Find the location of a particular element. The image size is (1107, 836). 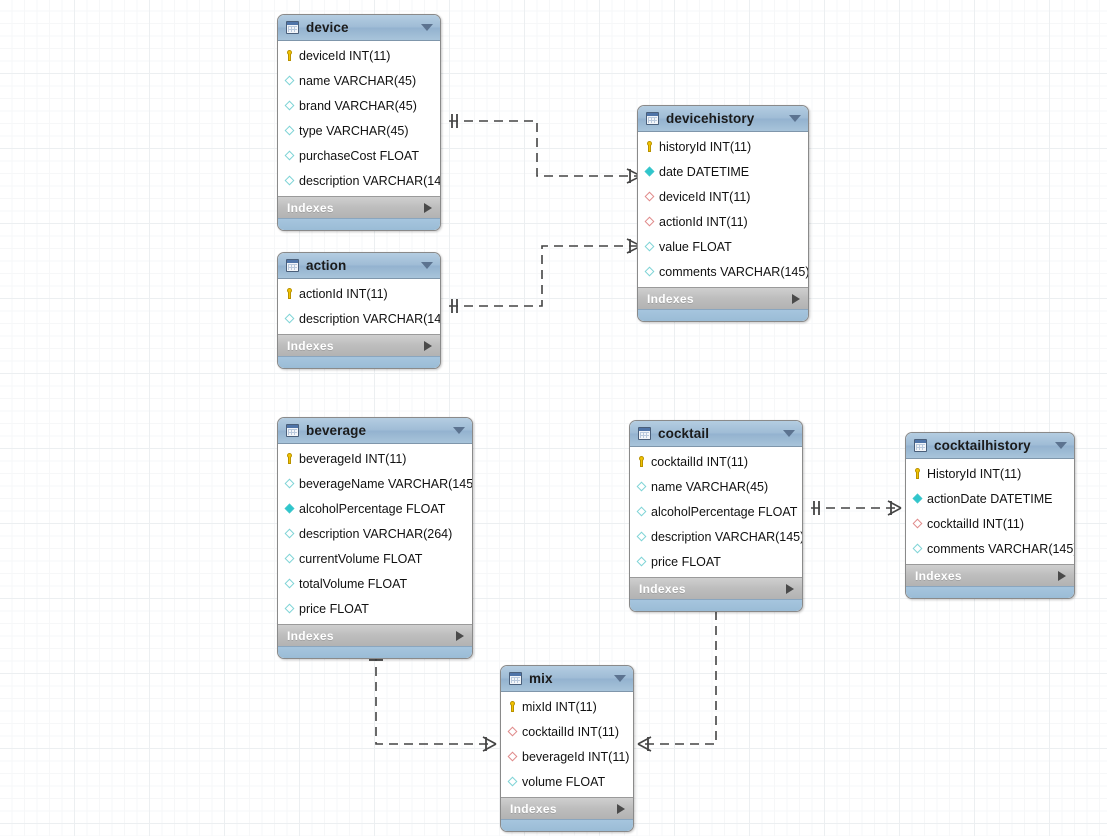

table-header-beverage: beverage is located at coordinates (375, 431).